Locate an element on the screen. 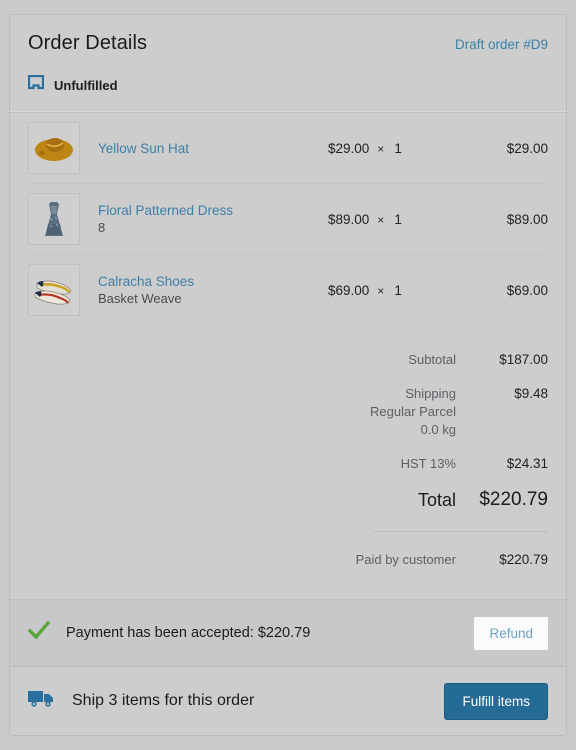  table-row: Yellow Sun Hat $29.00 × 1 $29.00 is located at coordinates (288, 148).